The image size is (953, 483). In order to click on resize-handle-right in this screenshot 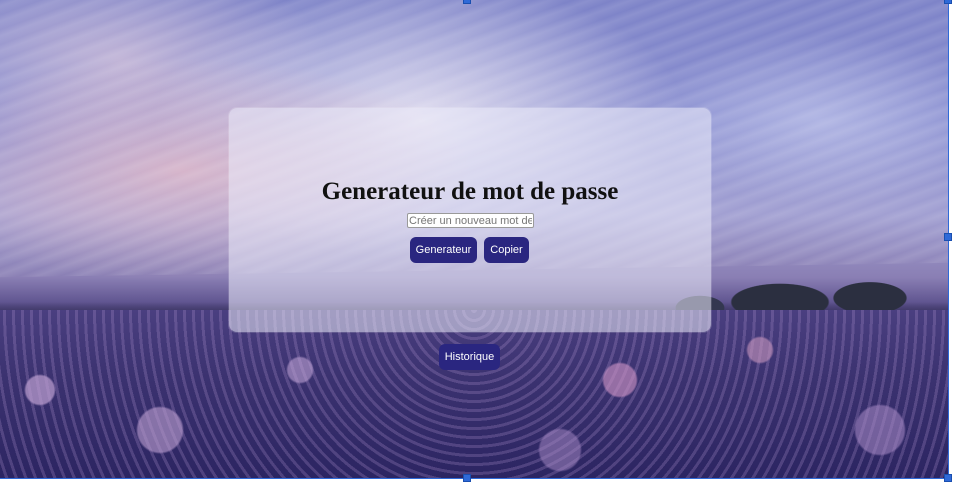, I will do `click(948, 237)`.